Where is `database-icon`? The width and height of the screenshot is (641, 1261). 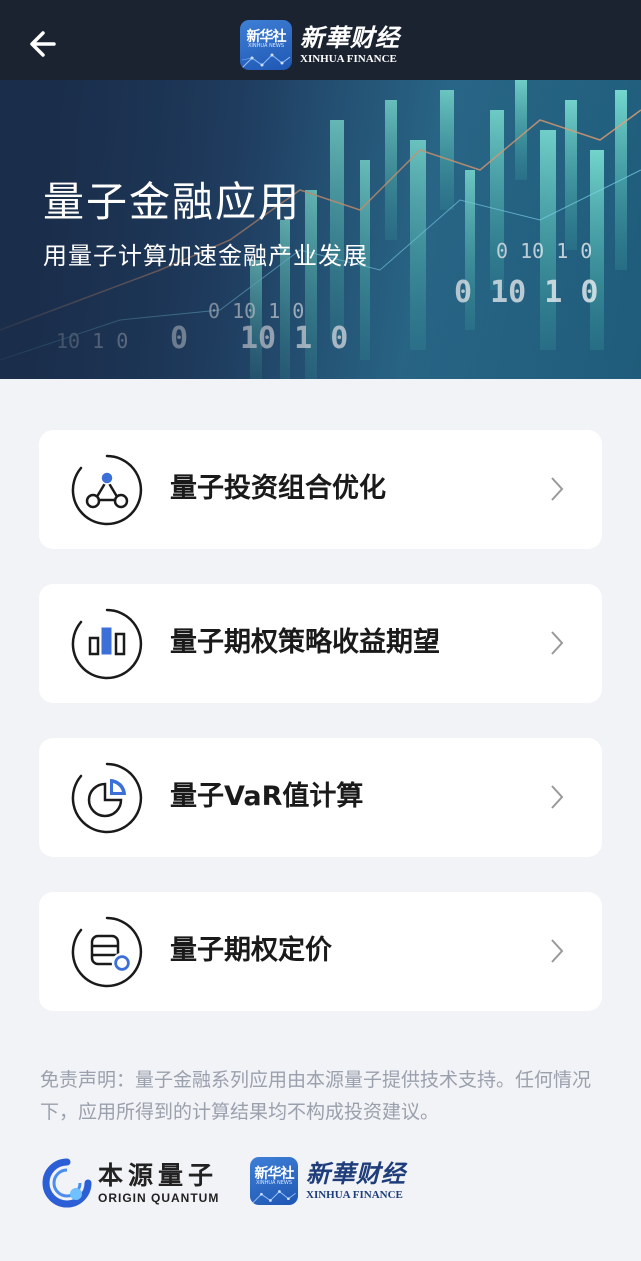 database-icon is located at coordinates (107, 952).